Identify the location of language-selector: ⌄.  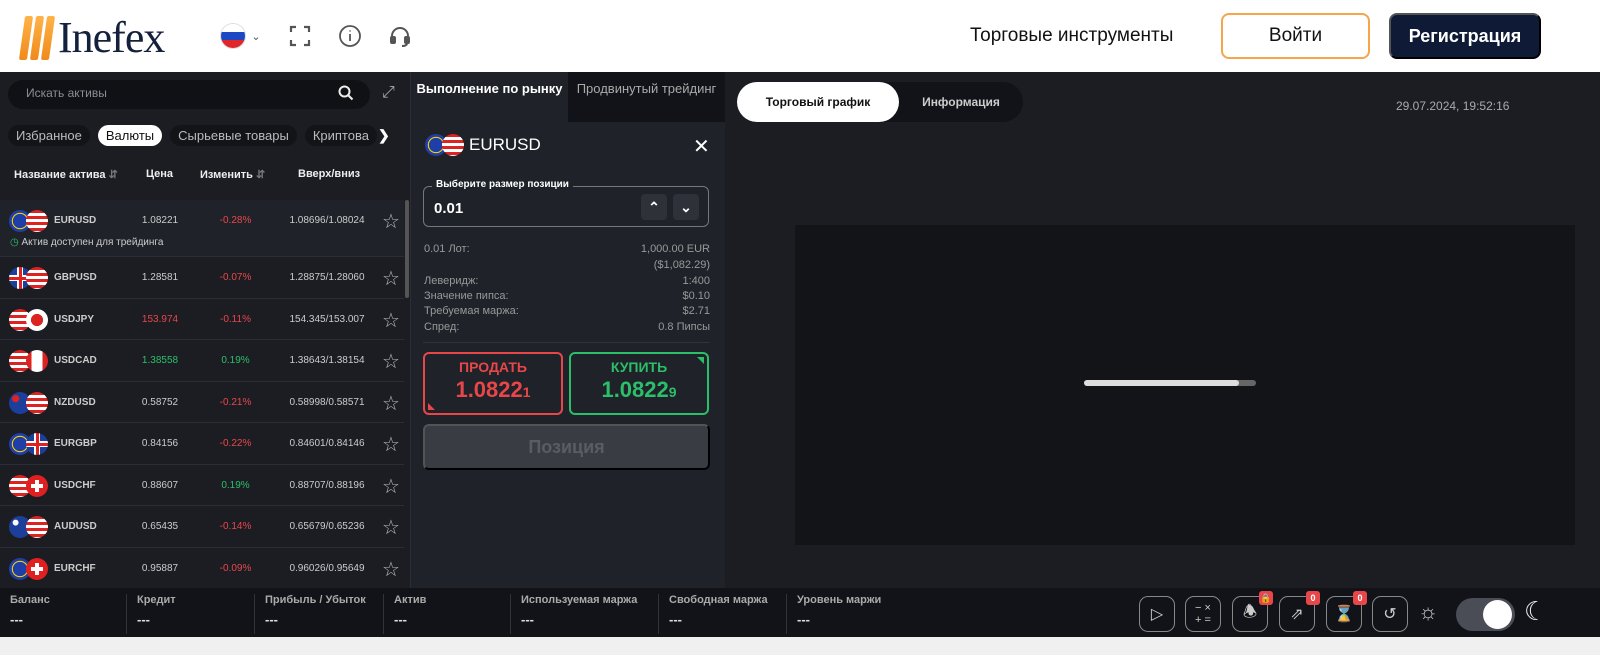
(241, 36).